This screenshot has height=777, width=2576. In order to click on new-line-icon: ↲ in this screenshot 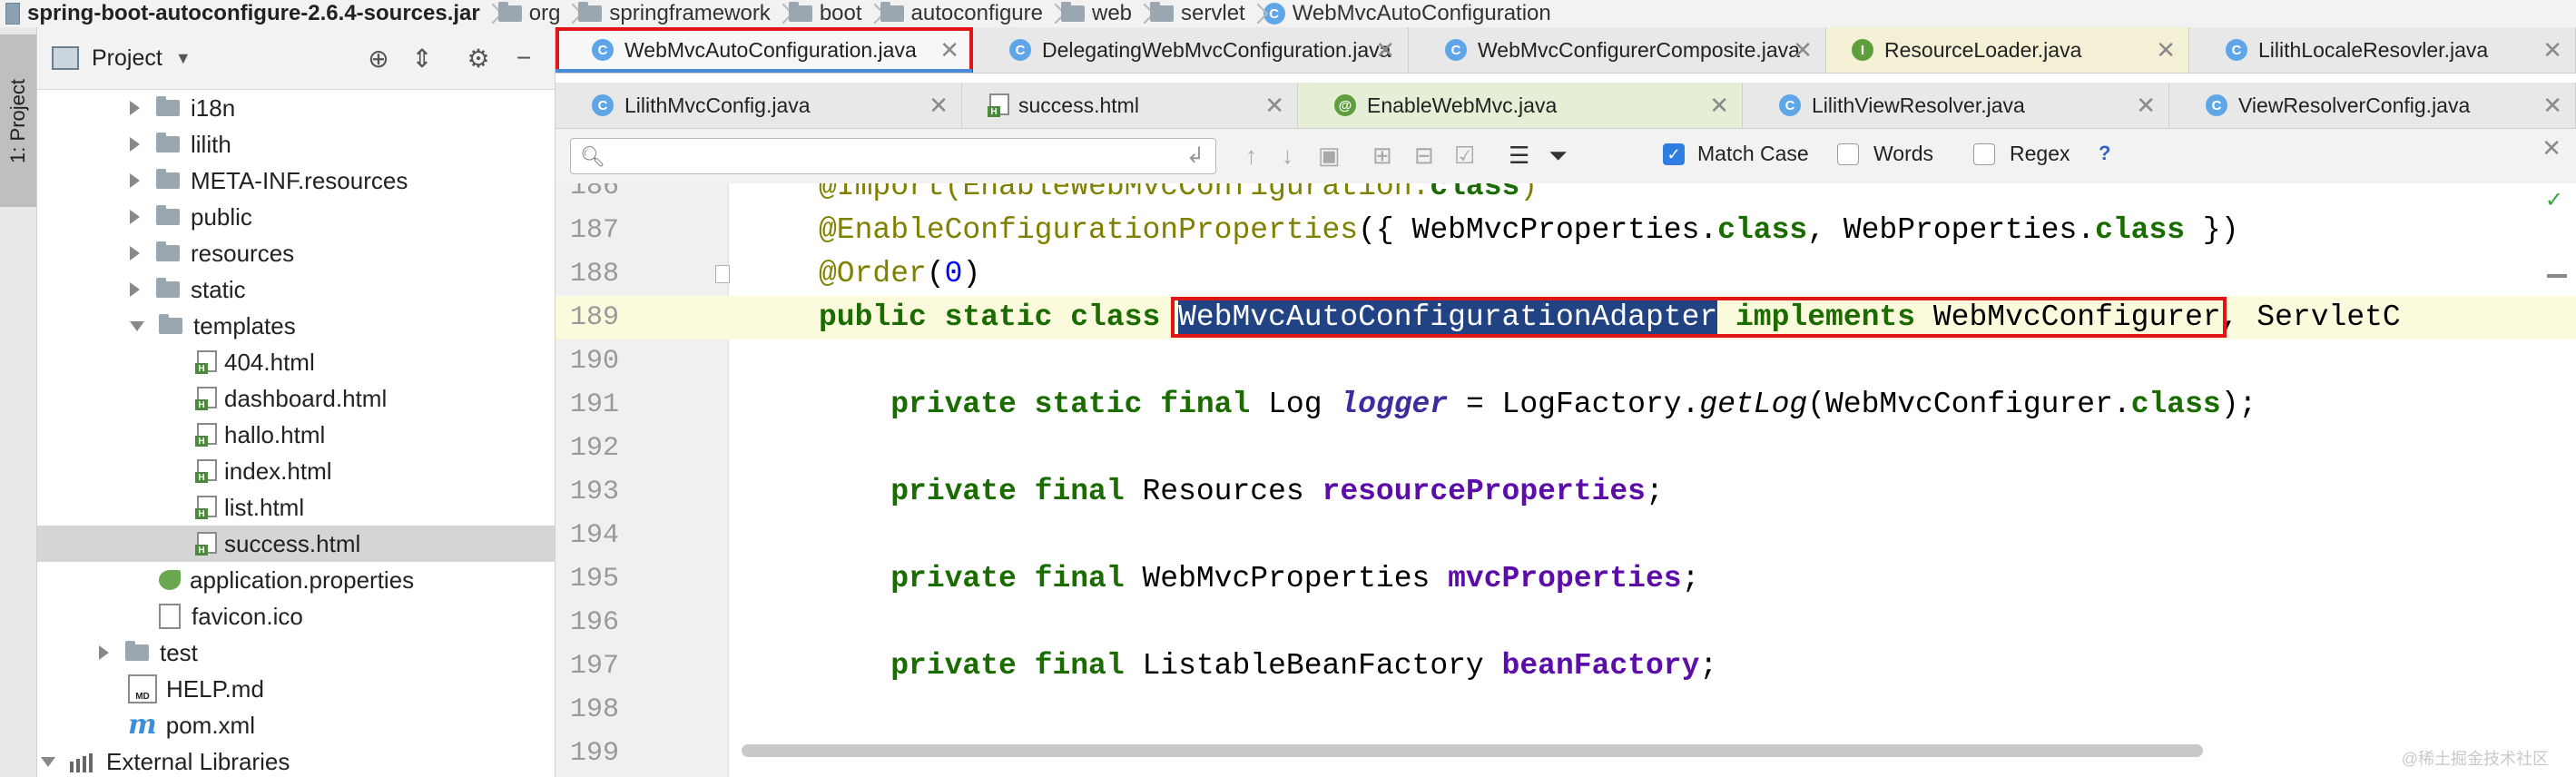, I will do `click(1195, 156)`.